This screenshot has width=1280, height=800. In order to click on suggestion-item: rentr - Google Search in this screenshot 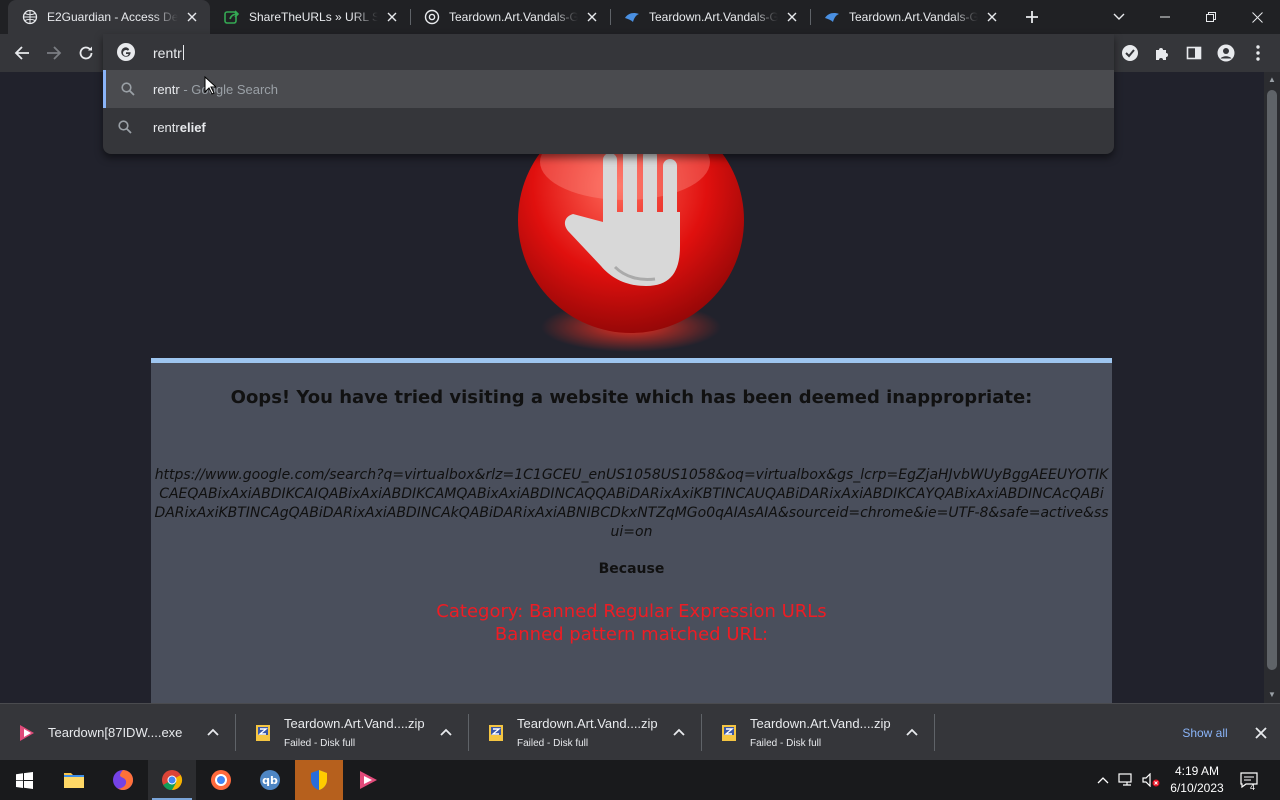, I will do `click(608, 89)`.